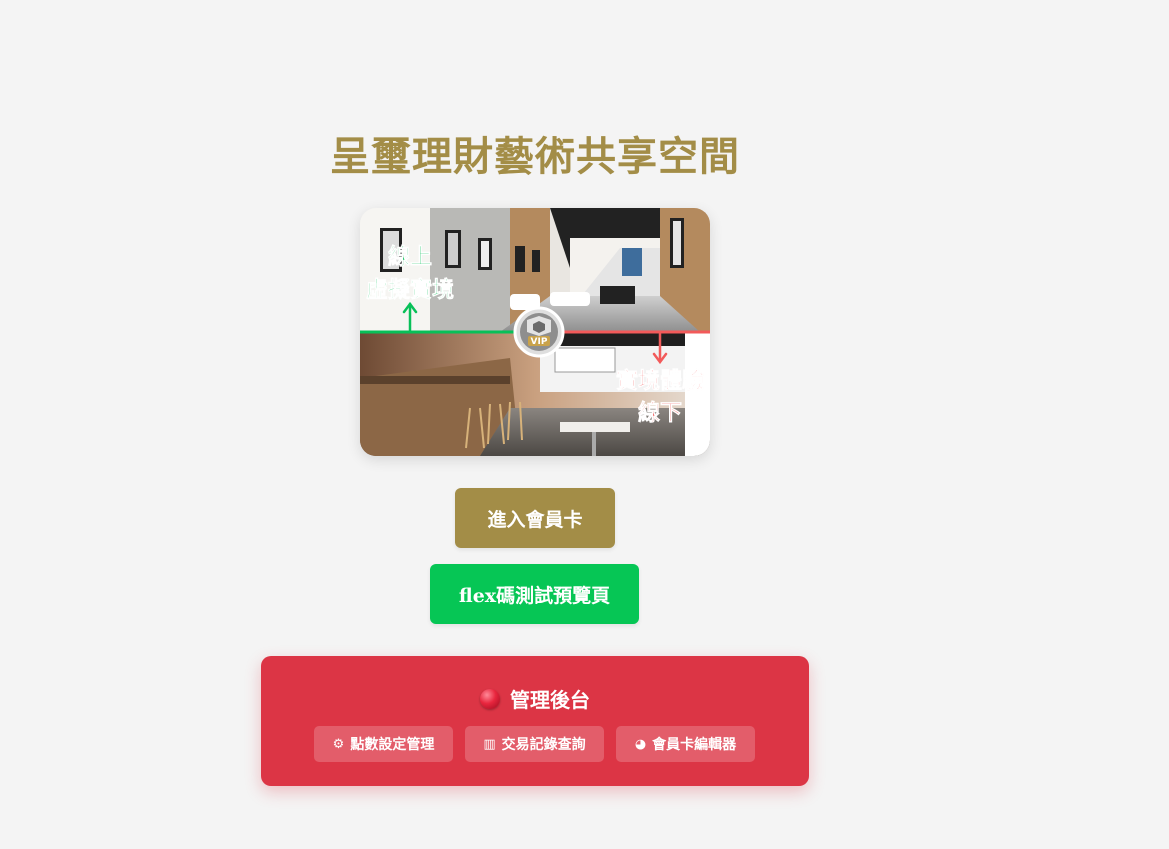 The image size is (1169, 849). What do you see at coordinates (410, 290) in the screenshot?
I see `hero-online-label-2: 虛擬實境` at bounding box center [410, 290].